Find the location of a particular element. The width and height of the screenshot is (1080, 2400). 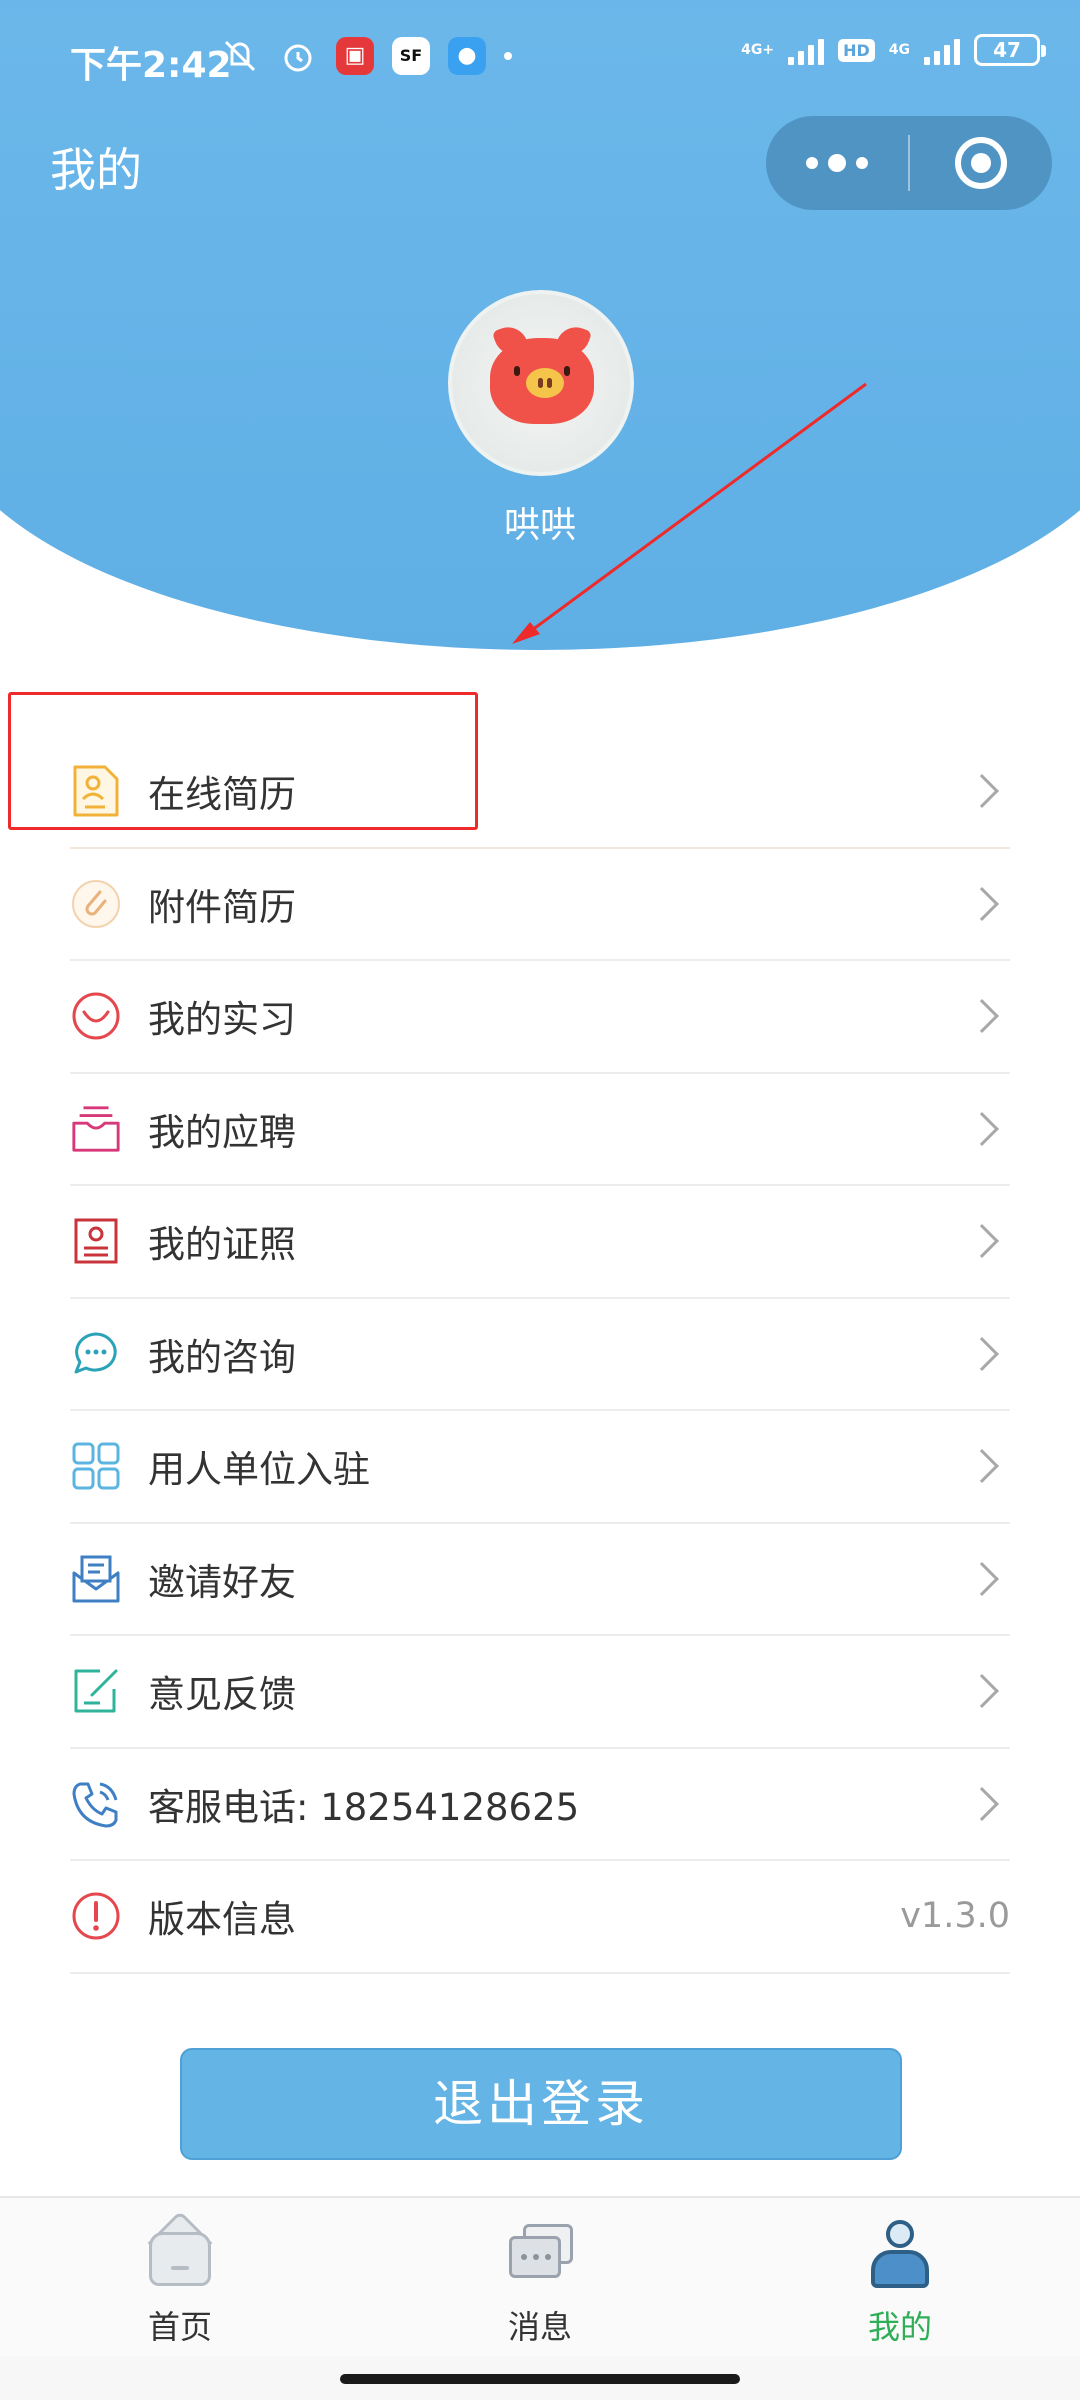

employer-icon is located at coordinates (96, 1466).